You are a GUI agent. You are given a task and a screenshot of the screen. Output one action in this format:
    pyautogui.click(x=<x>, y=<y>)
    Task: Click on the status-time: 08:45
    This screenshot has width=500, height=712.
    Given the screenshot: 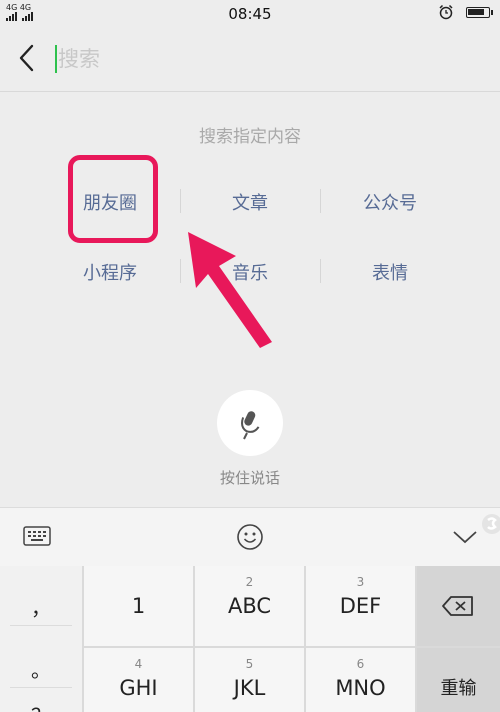 What is the action you would take?
    pyautogui.click(x=250, y=14)
    